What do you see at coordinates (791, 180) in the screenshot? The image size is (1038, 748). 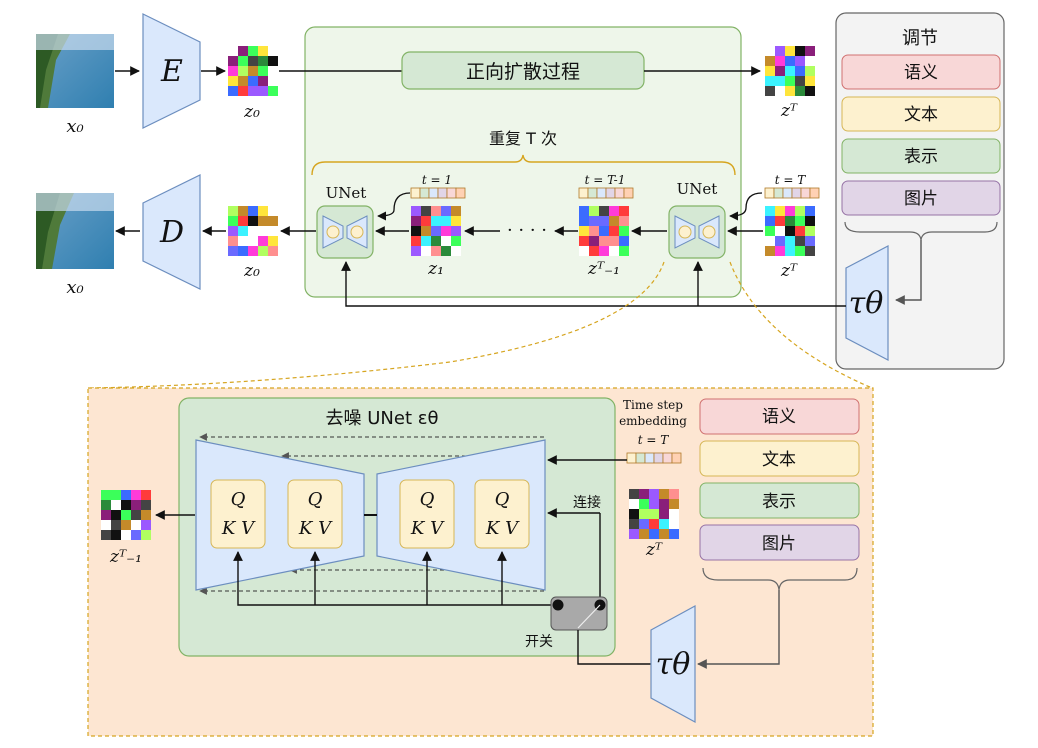 I see `tT-label: t = T` at bounding box center [791, 180].